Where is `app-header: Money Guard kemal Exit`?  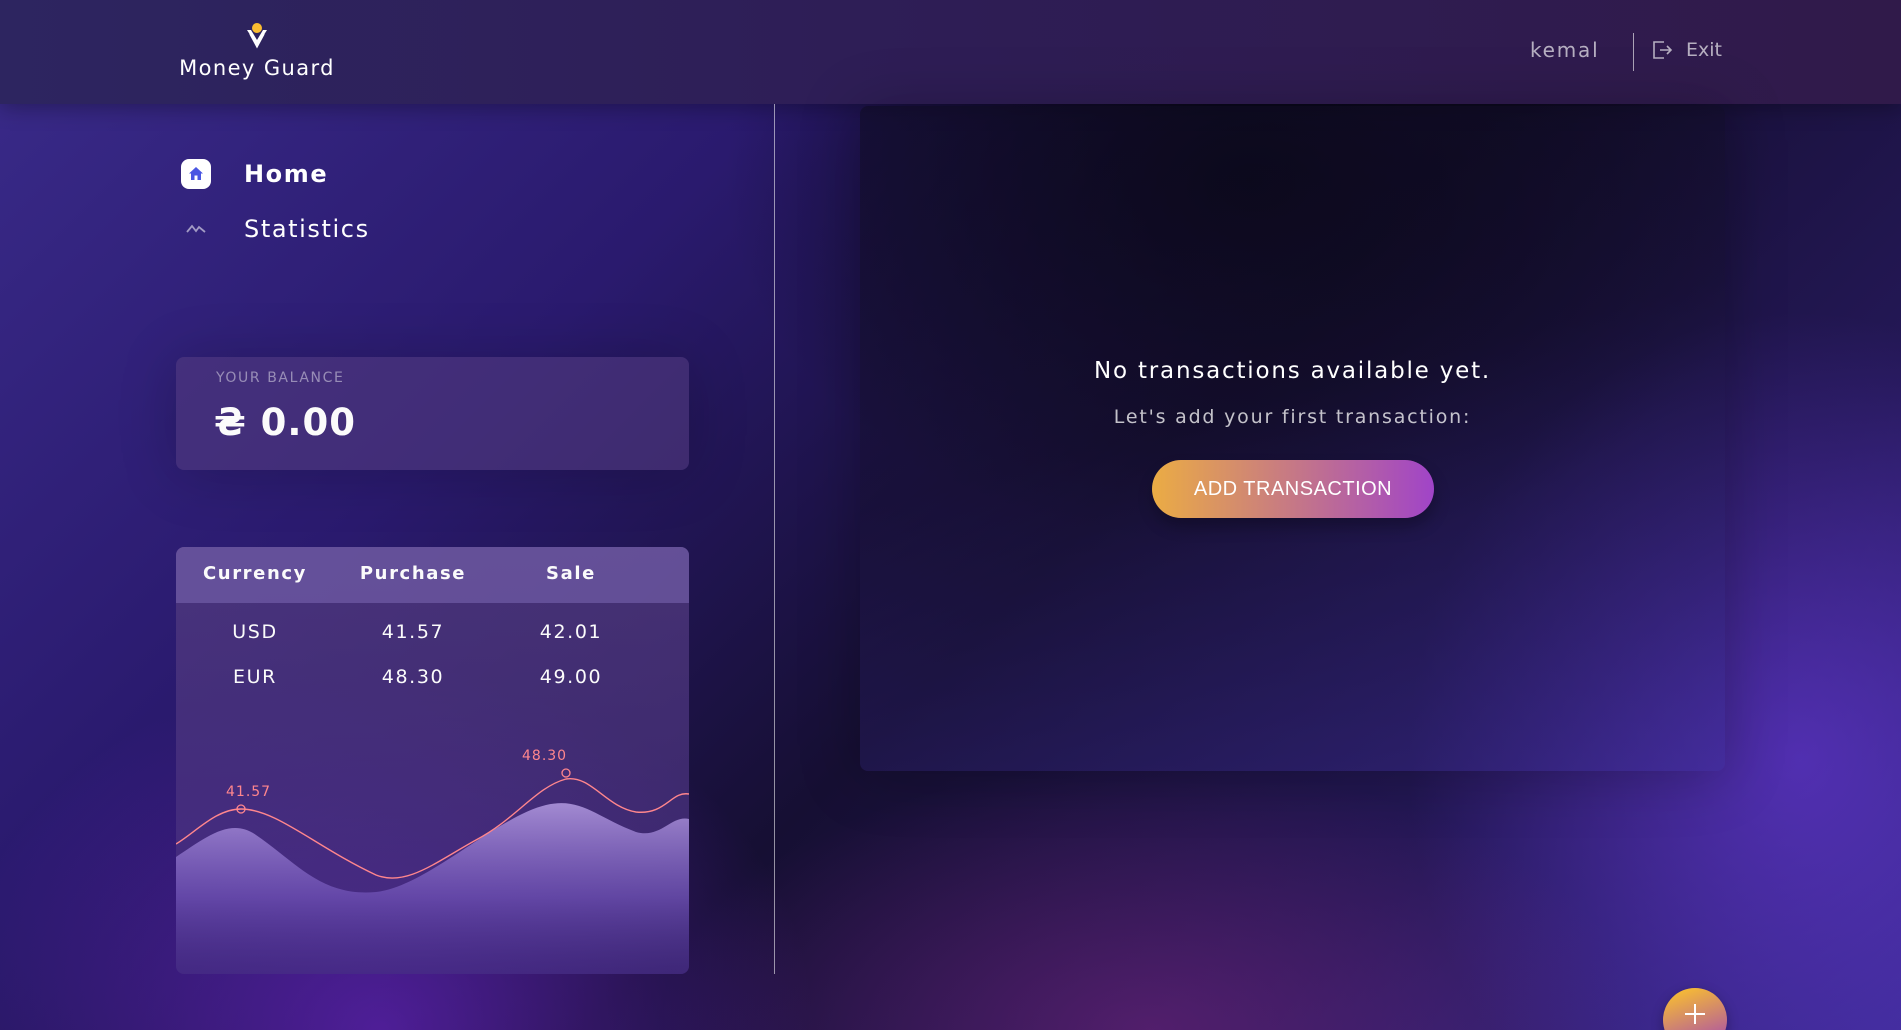 app-header: Money Guard kemal Exit is located at coordinates (950, 52).